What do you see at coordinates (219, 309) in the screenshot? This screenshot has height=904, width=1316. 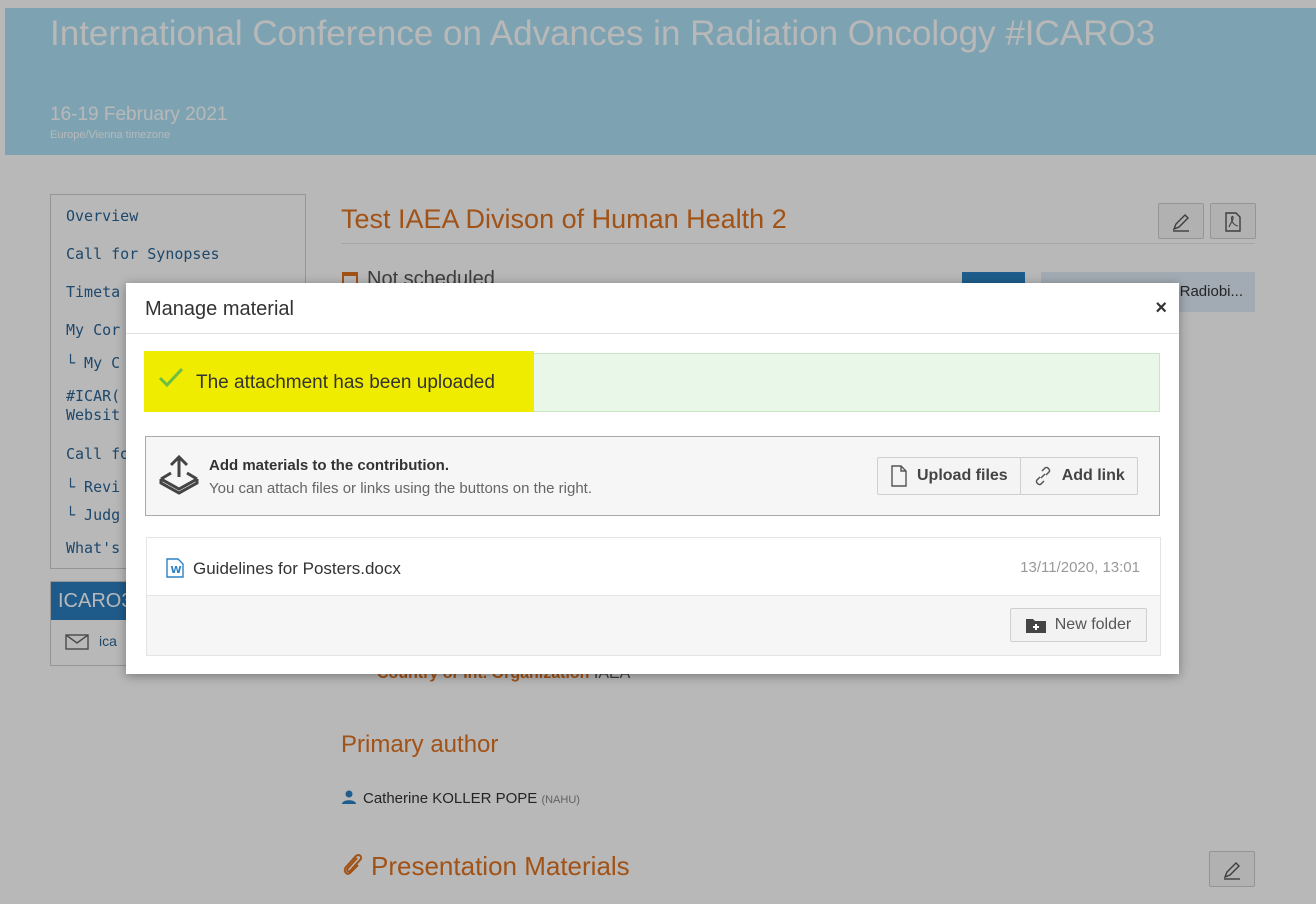 I see `dialog-title: Manage material` at bounding box center [219, 309].